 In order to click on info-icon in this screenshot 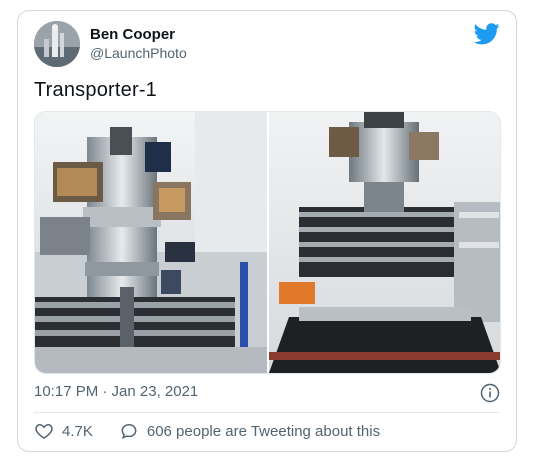, I will do `click(490, 393)`.